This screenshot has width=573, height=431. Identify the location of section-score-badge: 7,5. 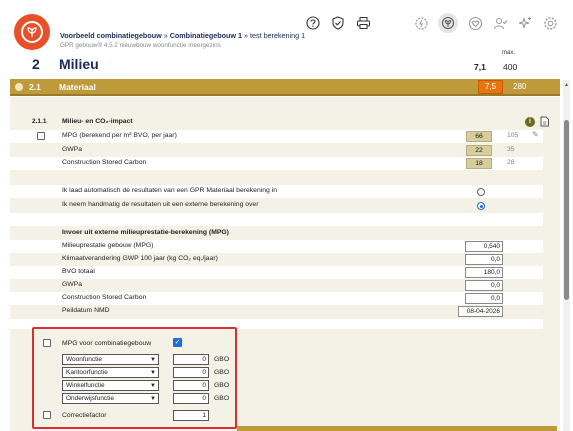
(490, 87).